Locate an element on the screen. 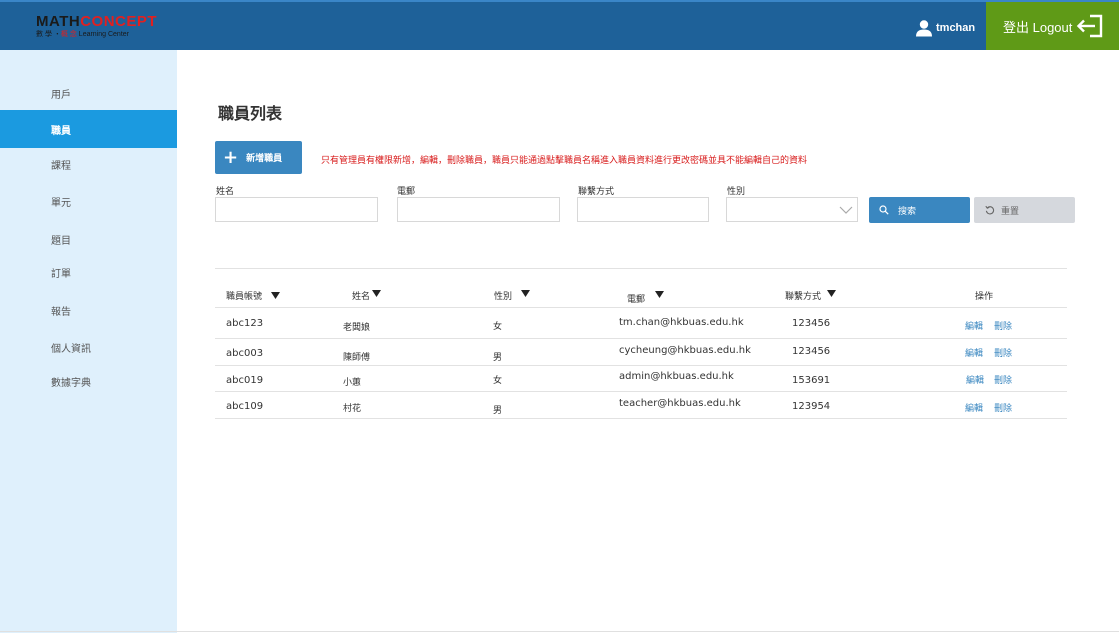 The width and height of the screenshot is (1119, 633). search-icon is located at coordinates (884, 210).